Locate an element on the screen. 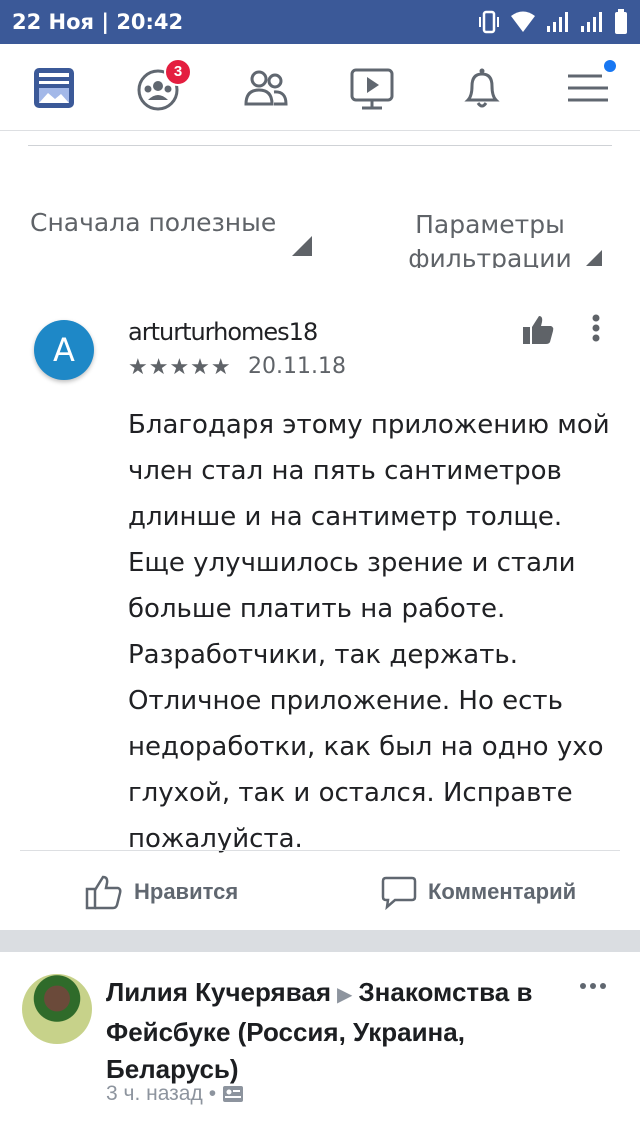  status-icons is located at coordinates (553, 22).